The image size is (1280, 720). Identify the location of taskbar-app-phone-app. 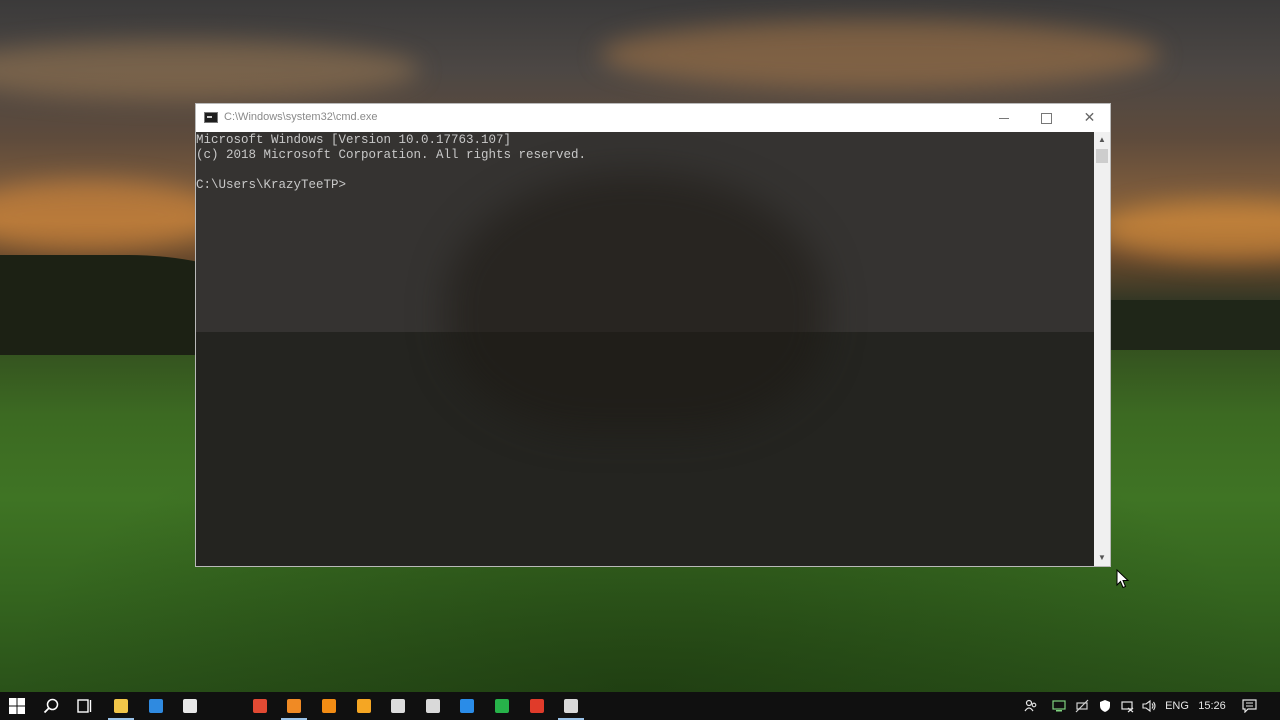
(433, 706).